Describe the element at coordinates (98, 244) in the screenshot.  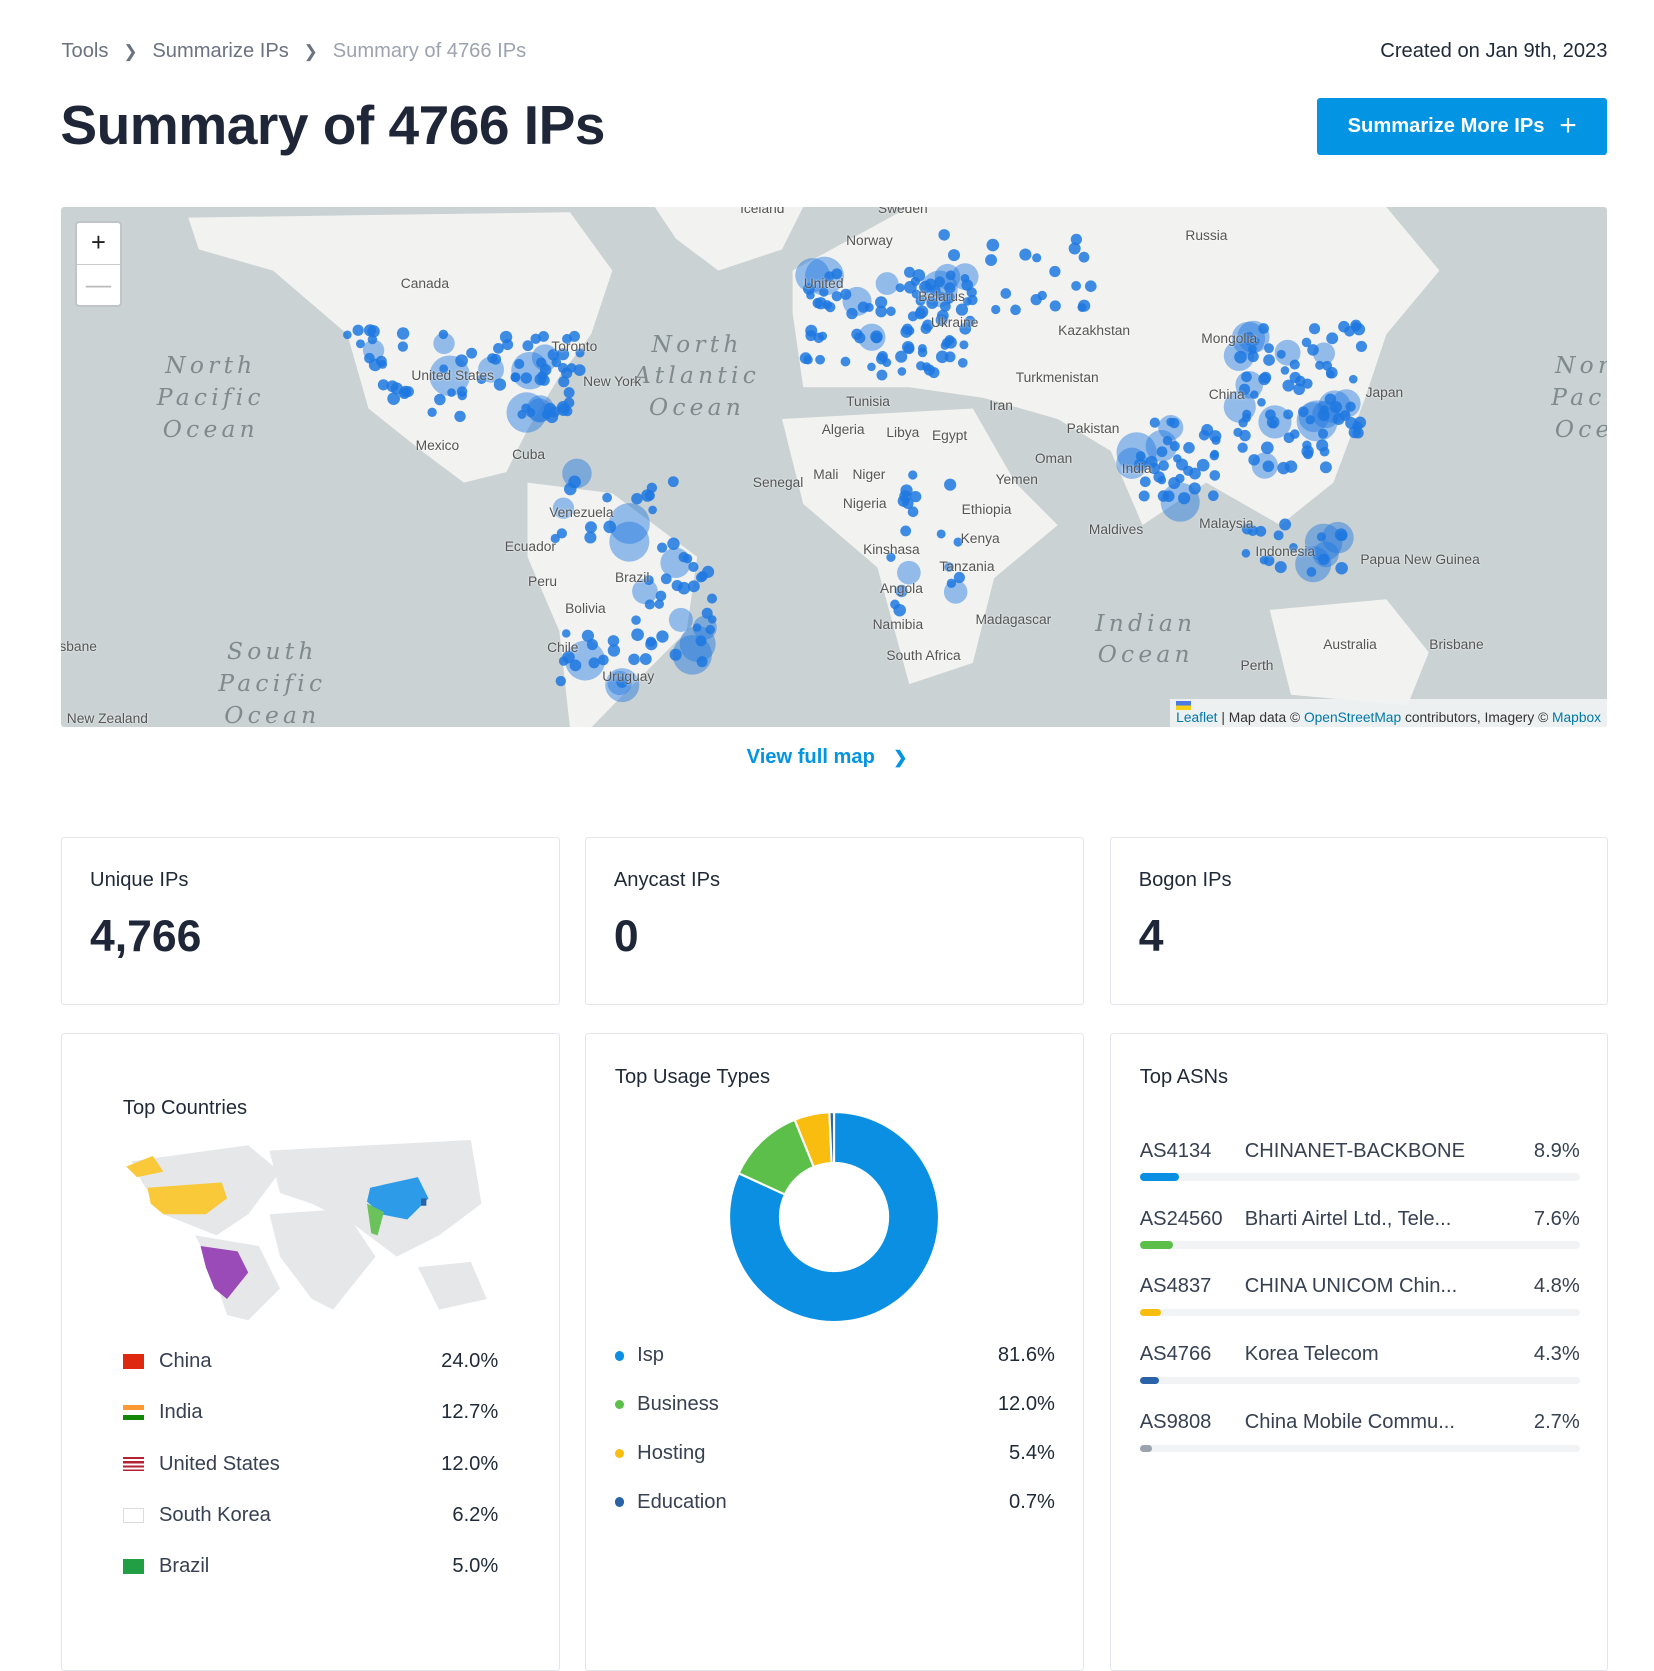
I see `zoom-in-button: +` at that location.